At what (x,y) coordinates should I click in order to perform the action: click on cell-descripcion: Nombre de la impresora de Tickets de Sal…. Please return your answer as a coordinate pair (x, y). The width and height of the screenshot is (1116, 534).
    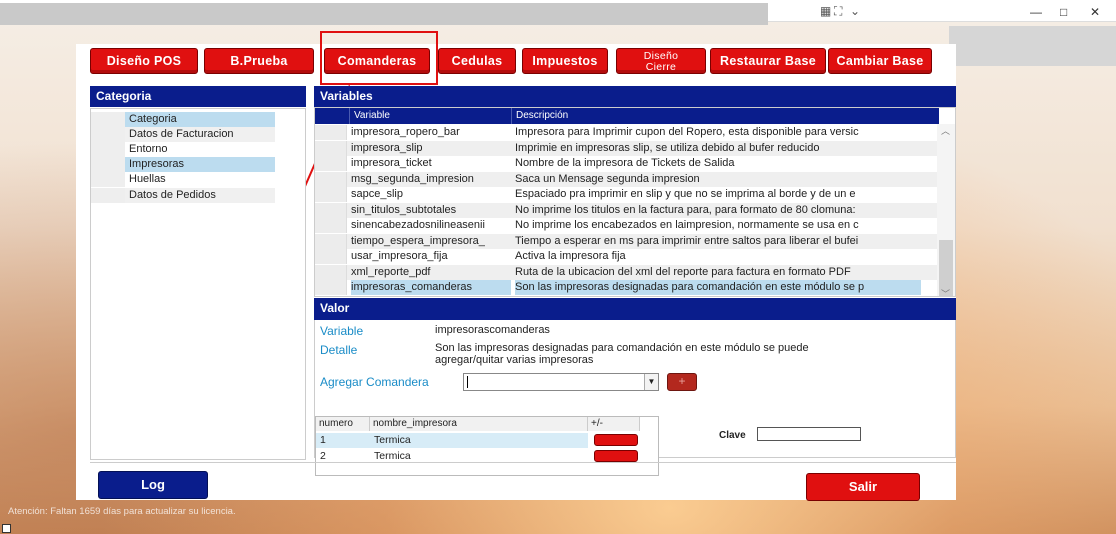
    Looking at the image, I should click on (625, 163).